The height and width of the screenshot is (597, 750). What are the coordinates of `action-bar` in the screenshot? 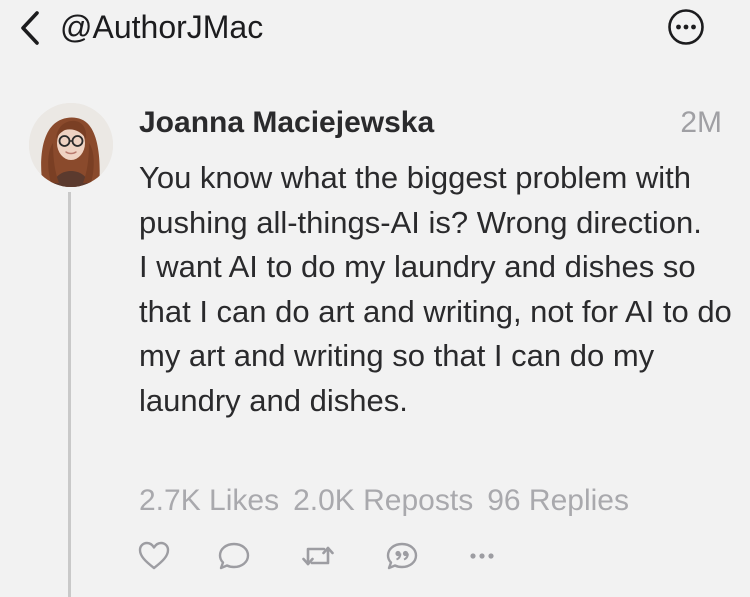 It's located at (324, 556).